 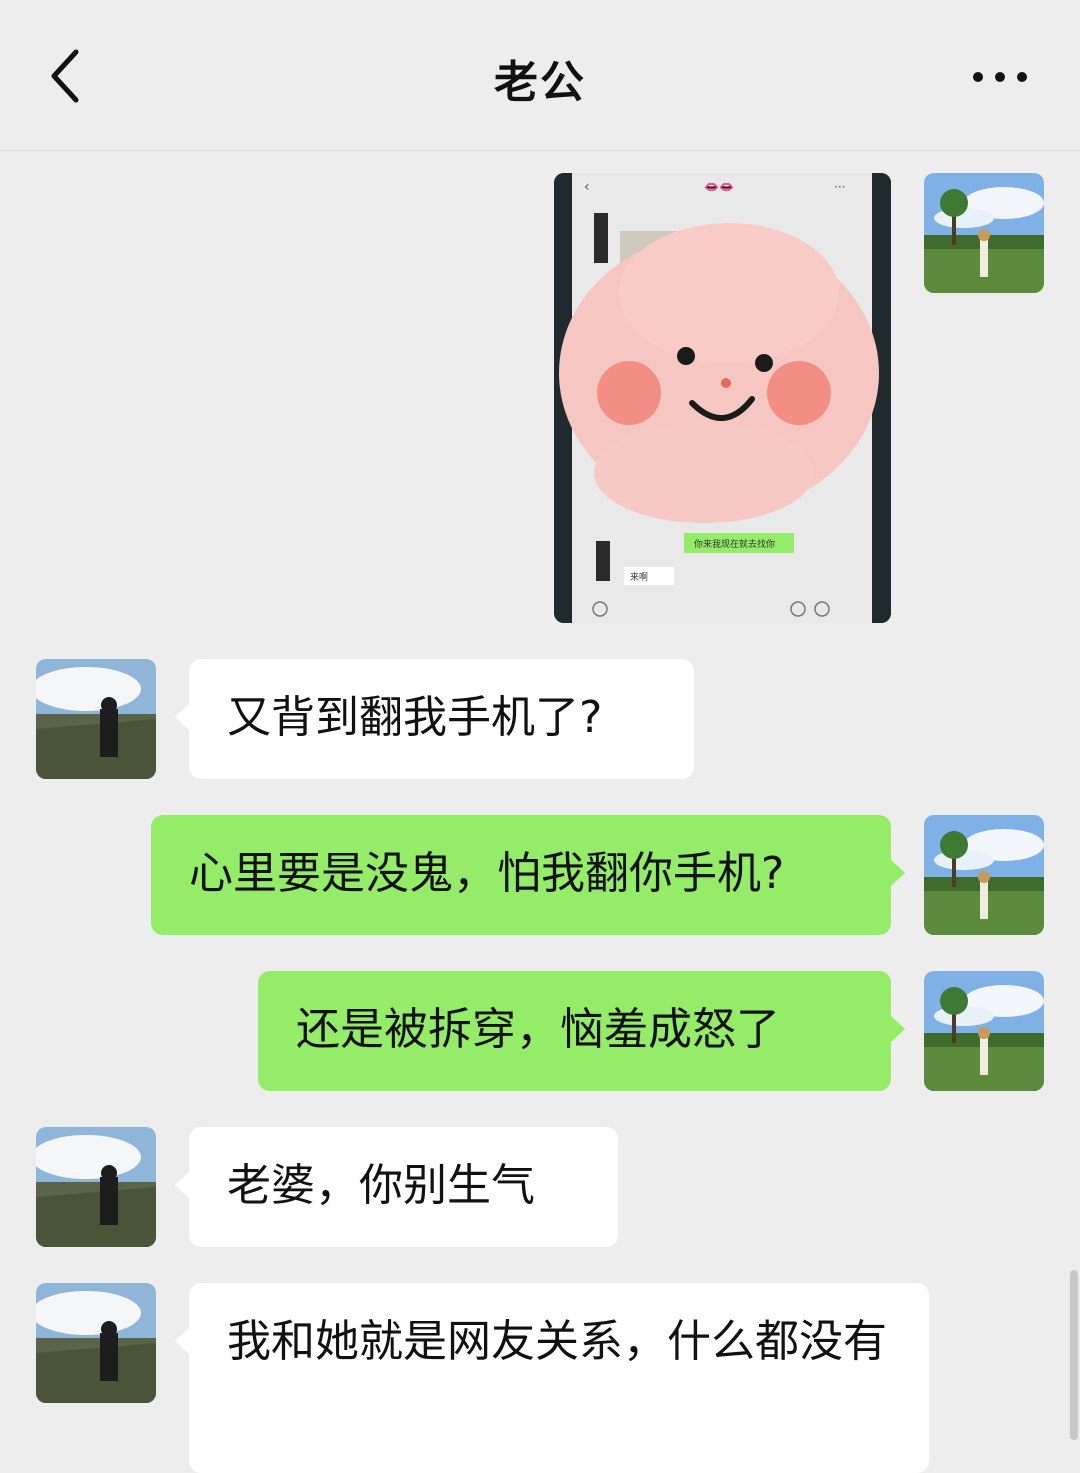 What do you see at coordinates (639, 577) in the screenshot?
I see `svg-text: 来啊` at bounding box center [639, 577].